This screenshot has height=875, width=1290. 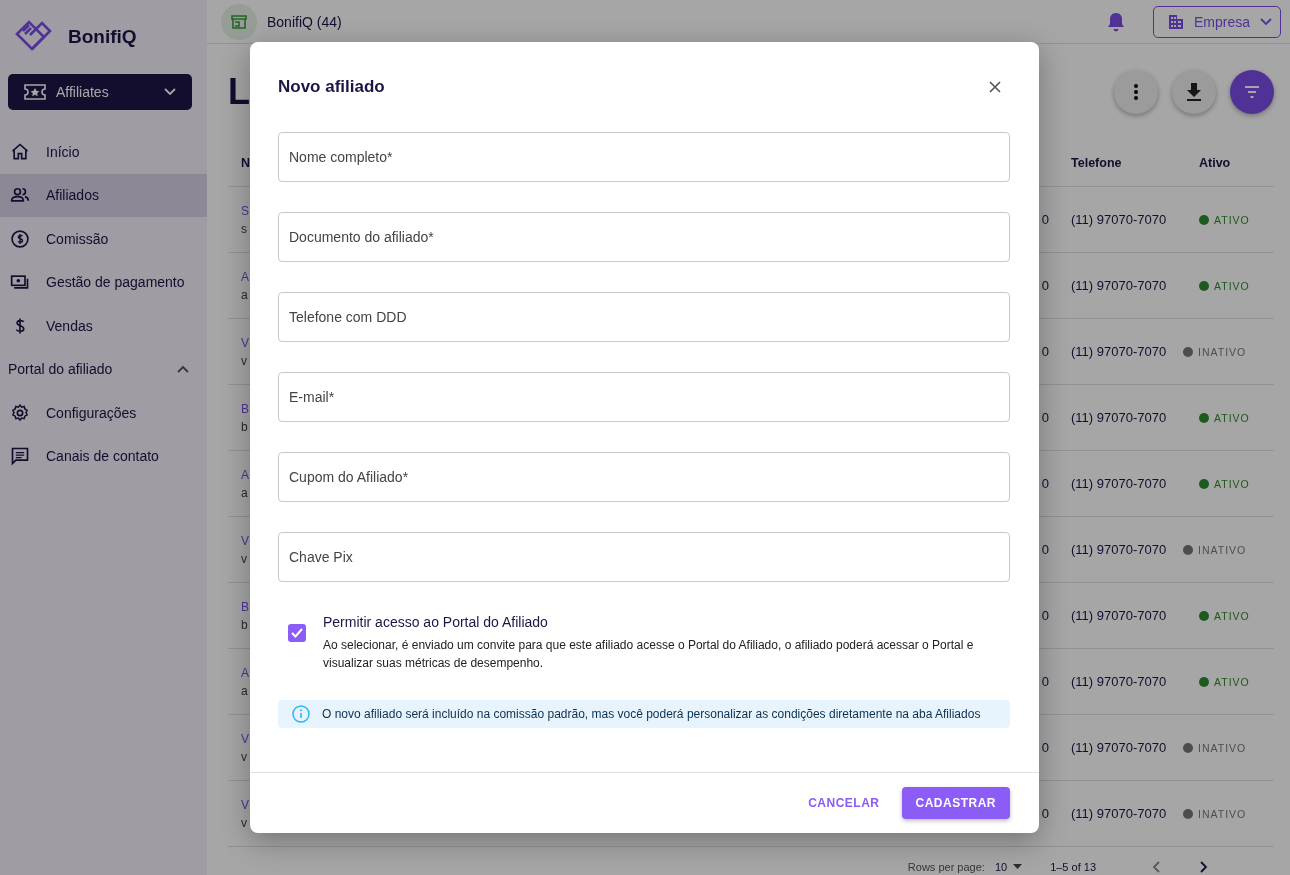 What do you see at coordinates (301, 714) in the screenshot?
I see `info-icon` at bounding box center [301, 714].